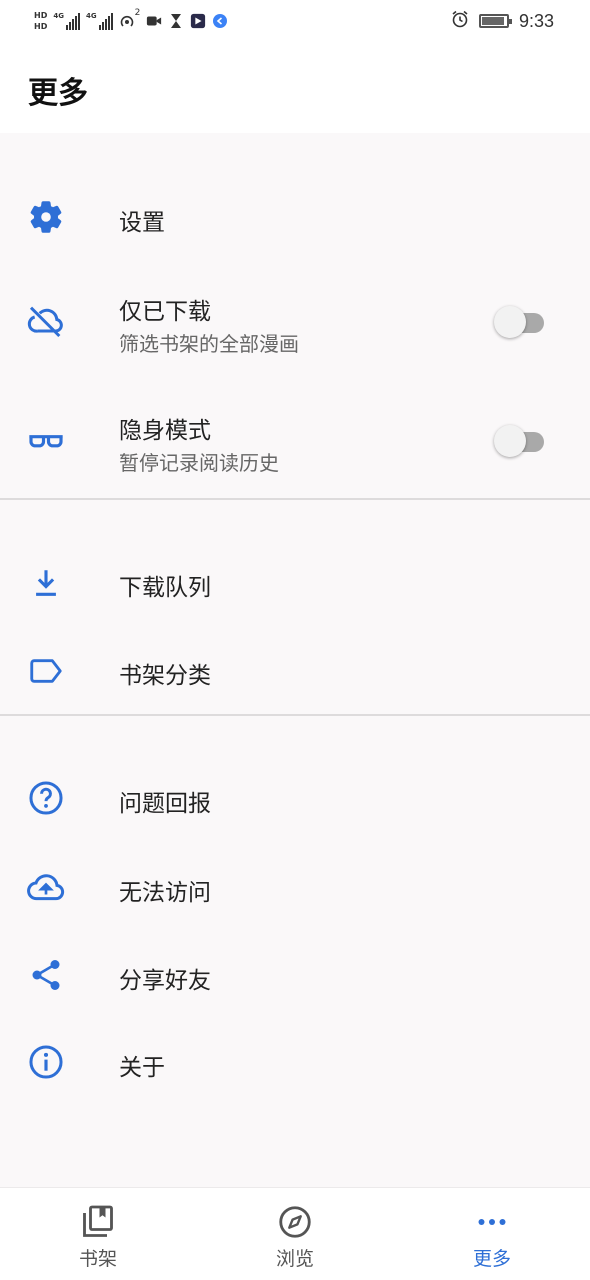 The height and width of the screenshot is (1280, 590). I want to click on share-icon, so click(46, 975).